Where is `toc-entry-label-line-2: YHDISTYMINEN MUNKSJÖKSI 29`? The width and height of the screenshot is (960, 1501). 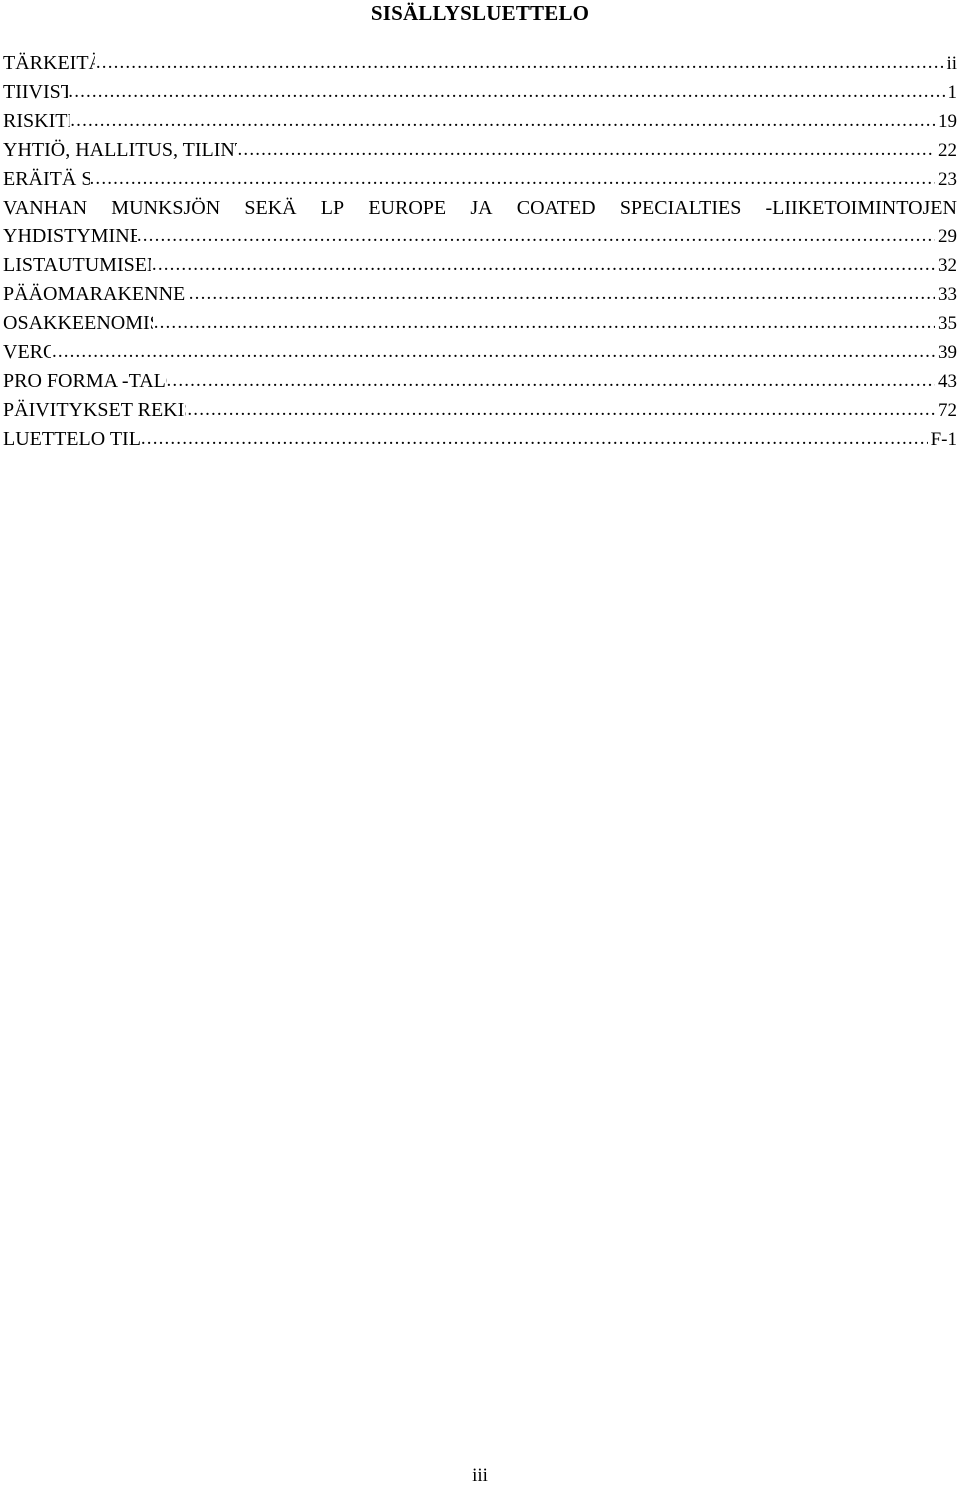
toc-entry-label-line-2: YHDISTYMINEN MUNKSJÖKSI 29 is located at coordinates (480, 236).